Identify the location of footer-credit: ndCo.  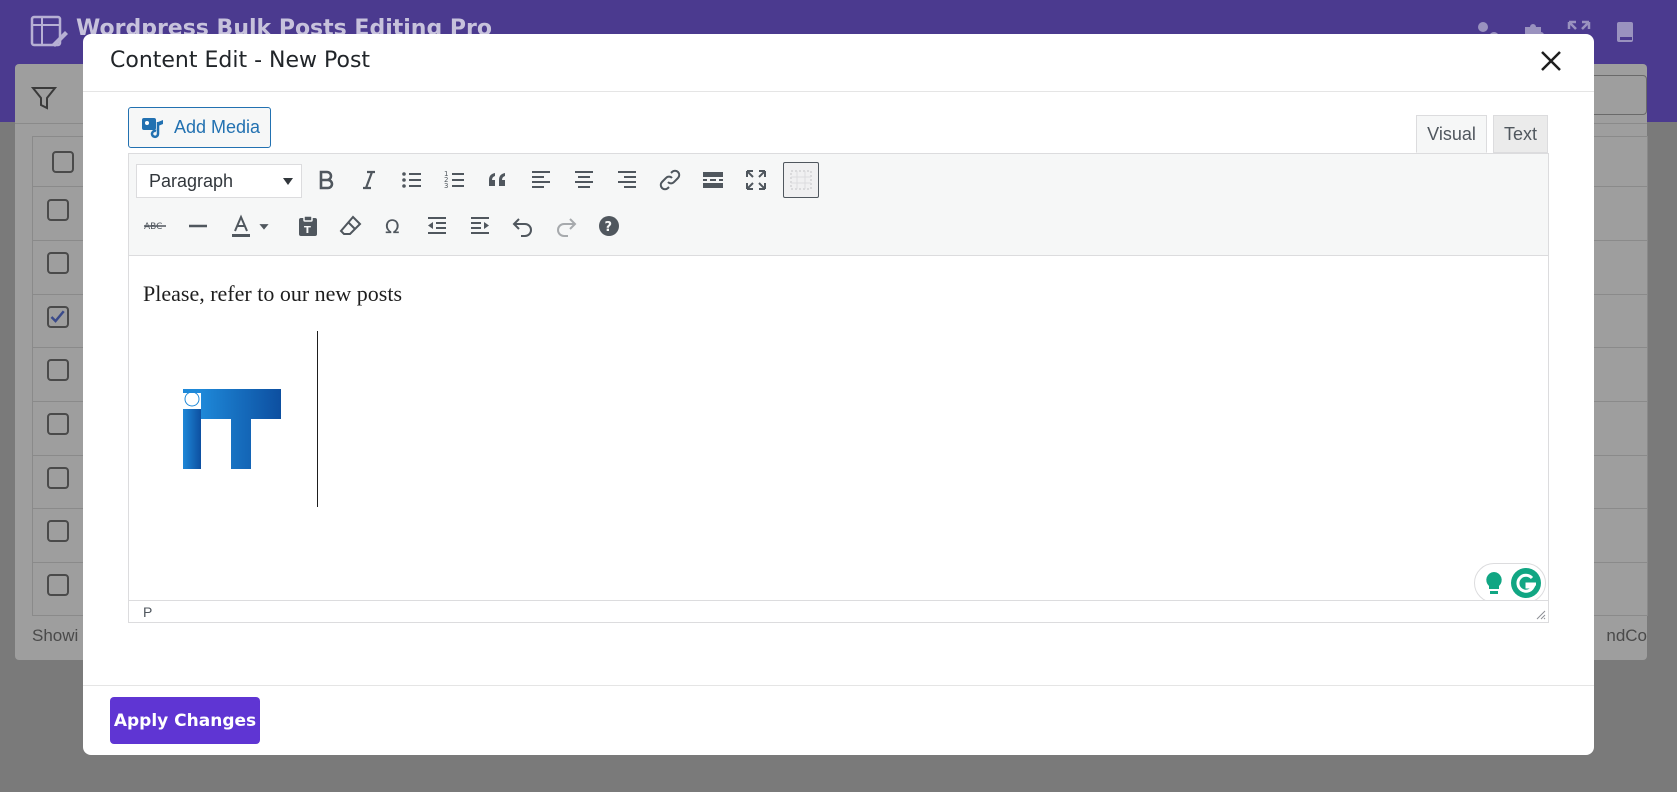
(1626, 635).